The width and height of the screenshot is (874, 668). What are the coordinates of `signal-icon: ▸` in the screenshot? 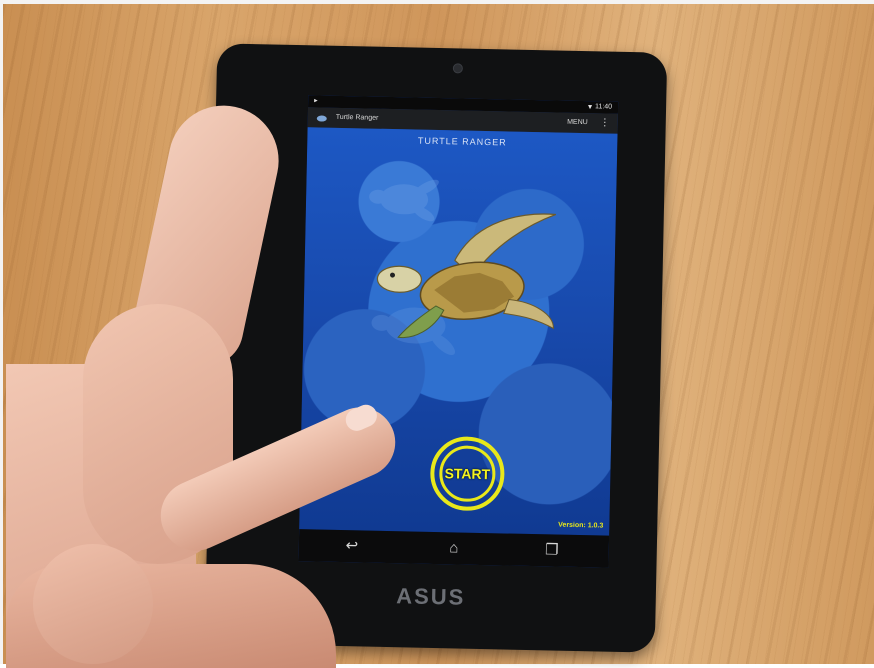 It's located at (316, 101).